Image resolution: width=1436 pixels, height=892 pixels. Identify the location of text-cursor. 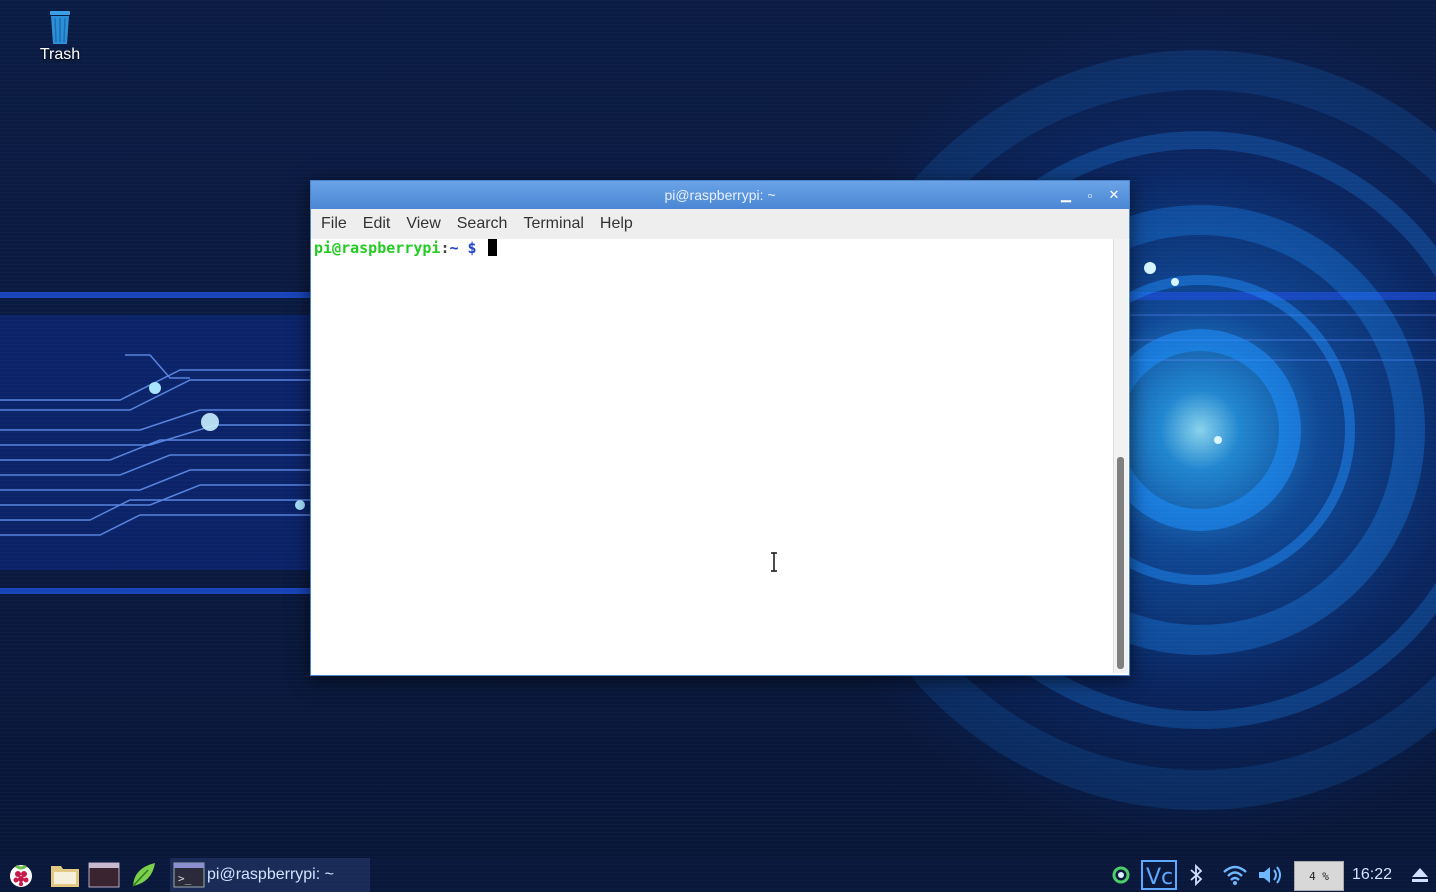
(492, 247).